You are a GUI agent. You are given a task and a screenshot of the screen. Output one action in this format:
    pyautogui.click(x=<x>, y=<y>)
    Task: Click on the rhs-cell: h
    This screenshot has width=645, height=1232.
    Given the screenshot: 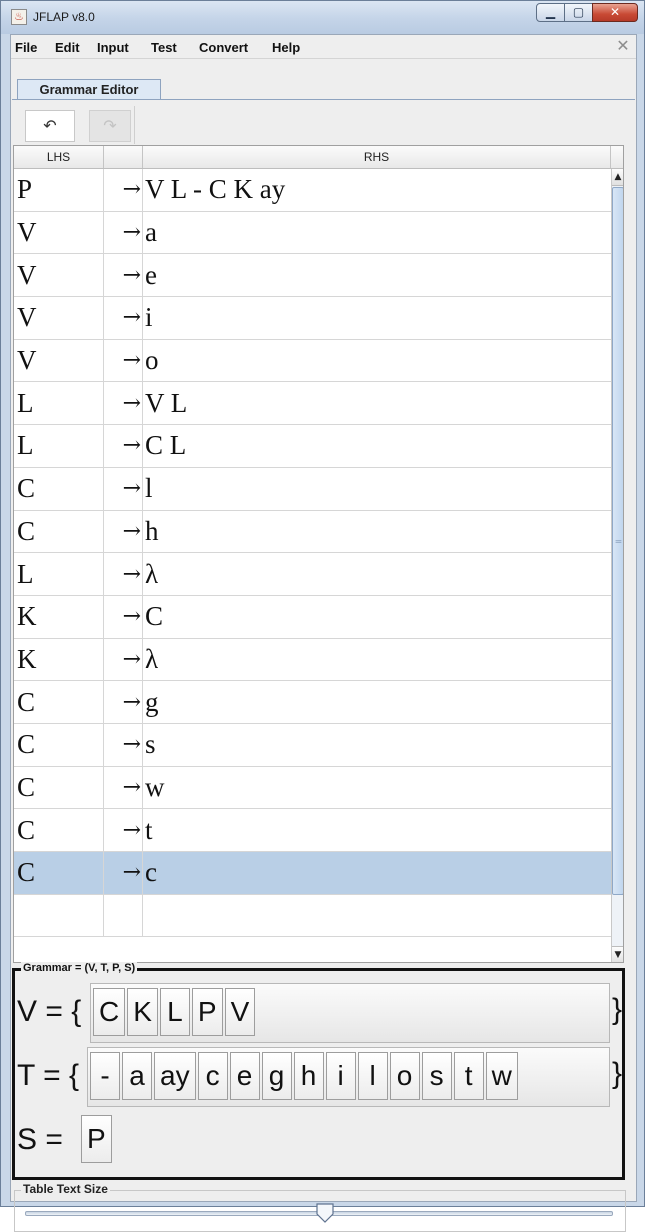 What is the action you would take?
    pyautogui.click(x=377, y=532)
    